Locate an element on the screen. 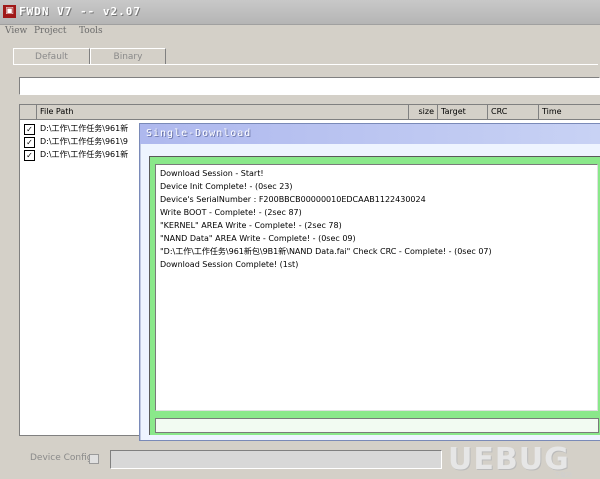  title-bar: ▣ FWDN V7 -- v2.07 is located at coordinates (300, 12).